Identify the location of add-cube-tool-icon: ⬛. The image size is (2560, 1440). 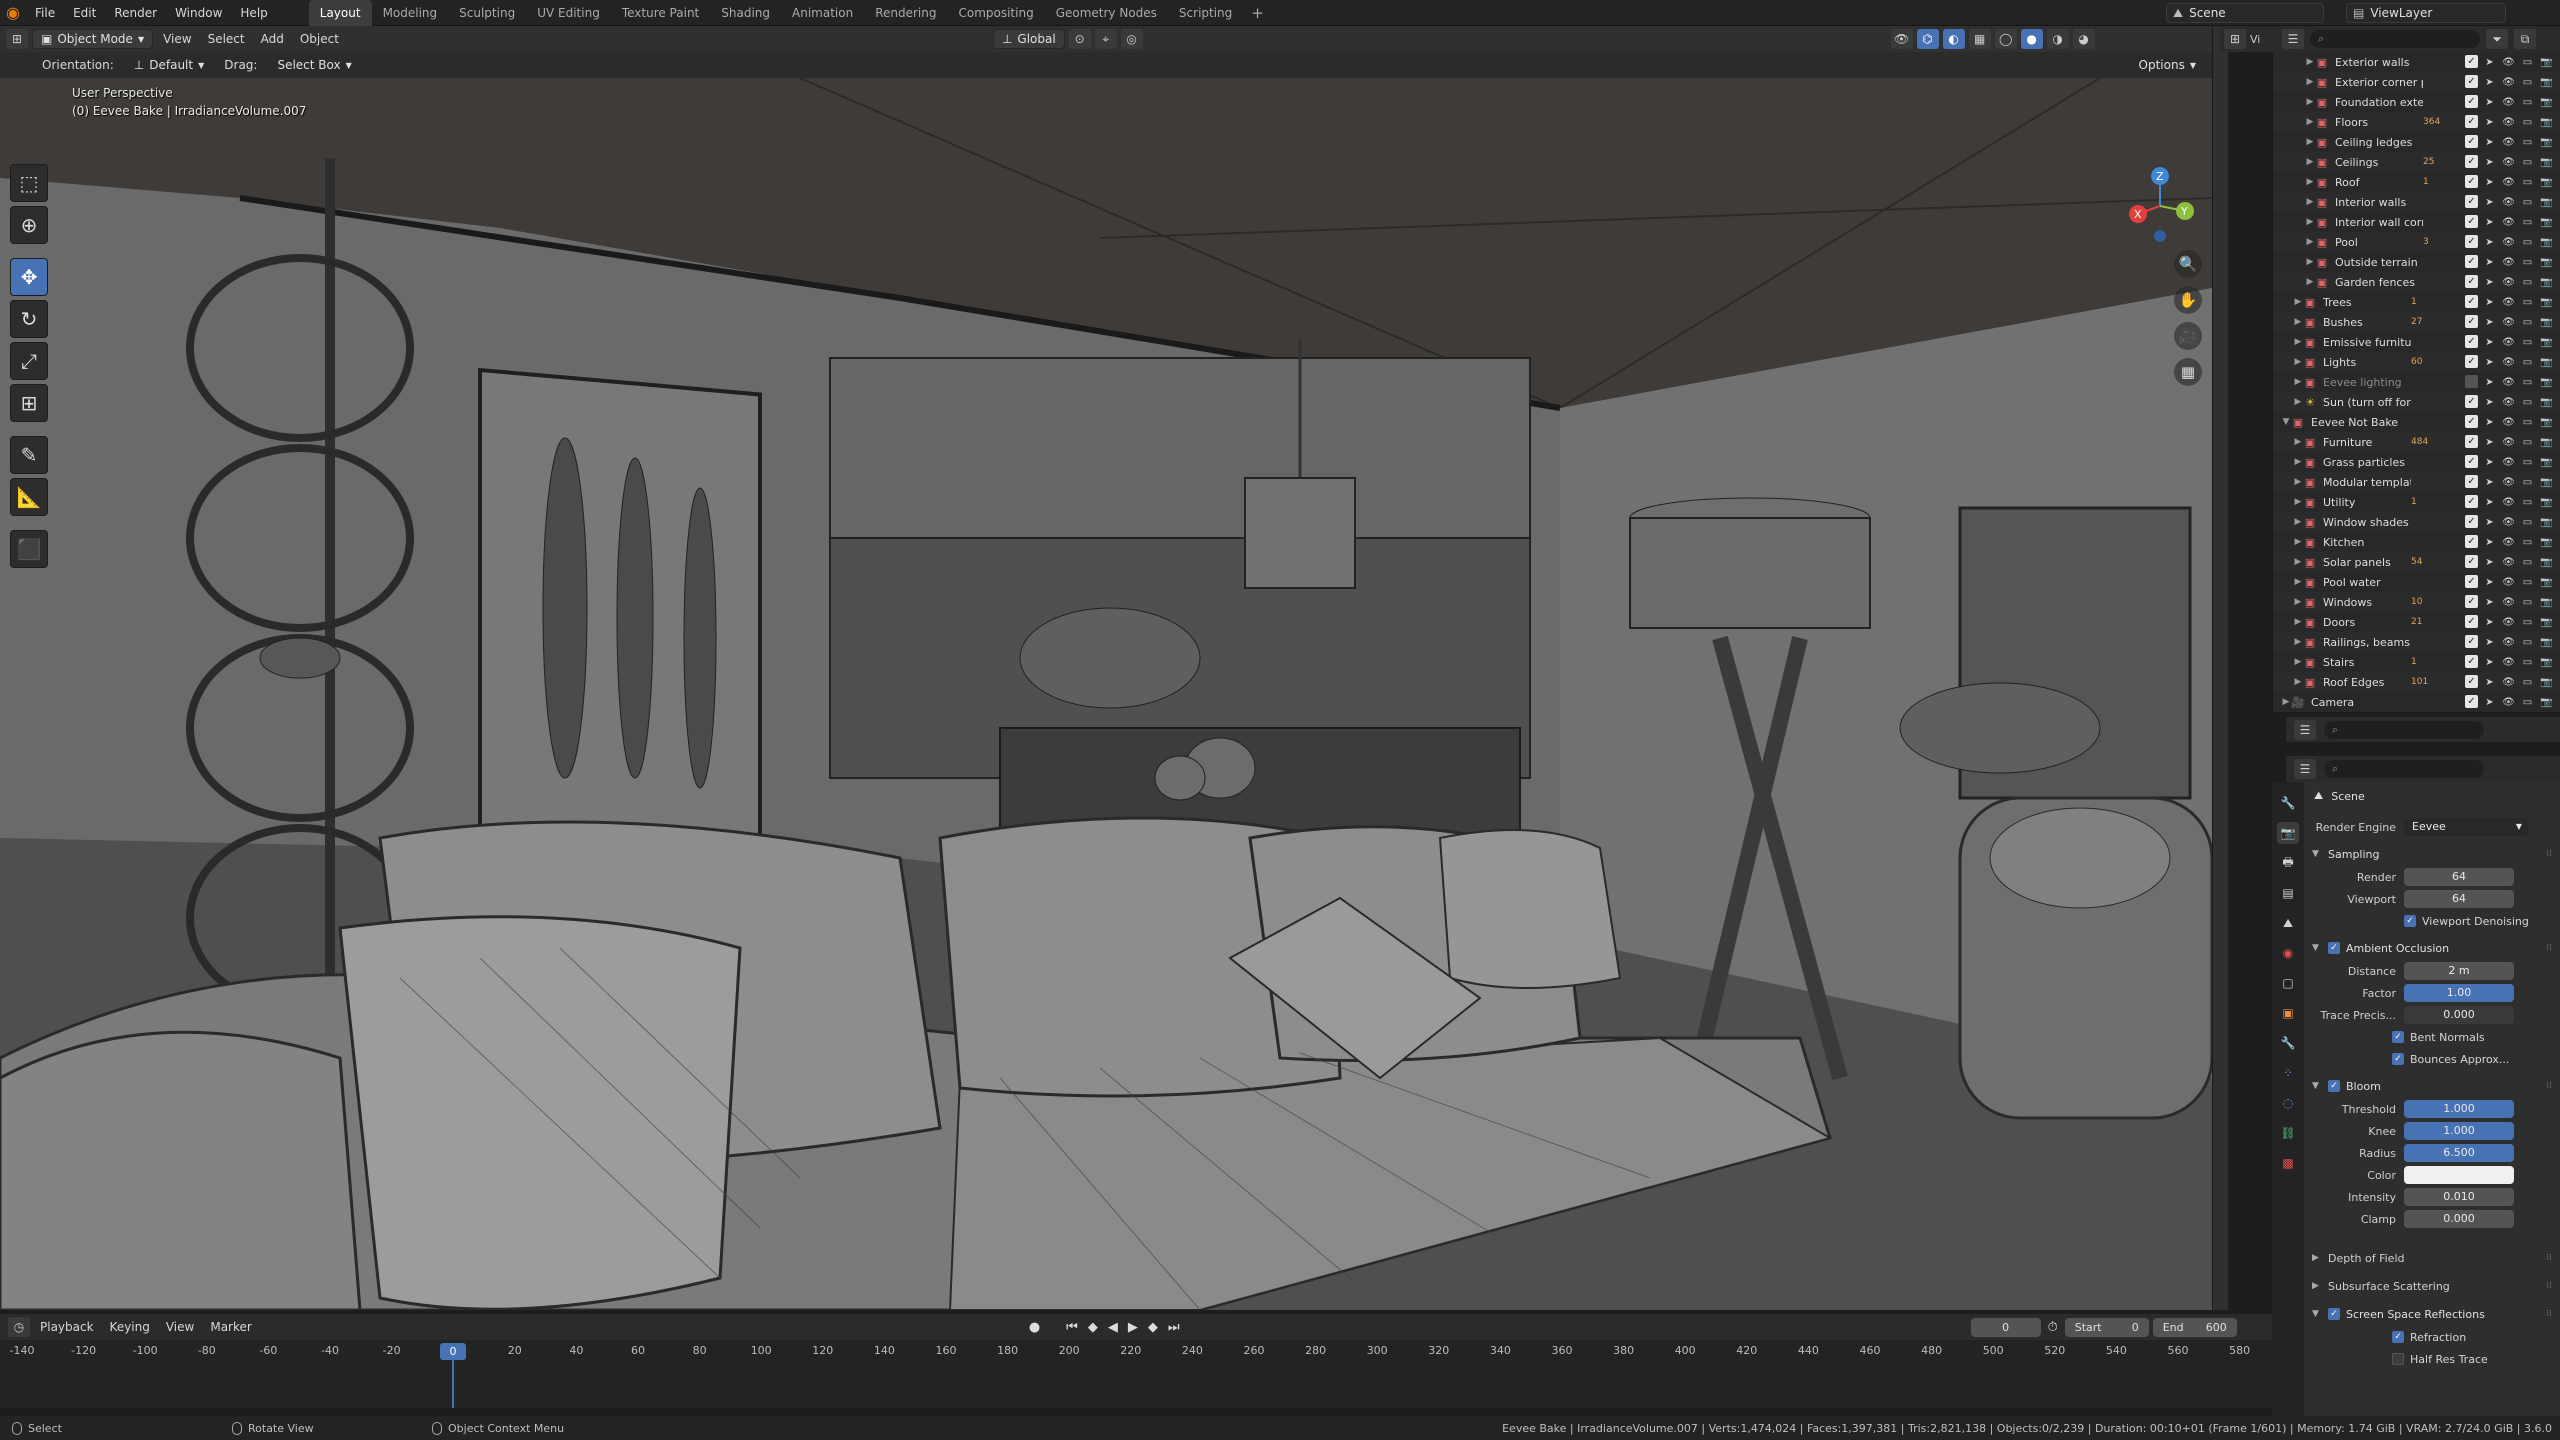
(29, 549).